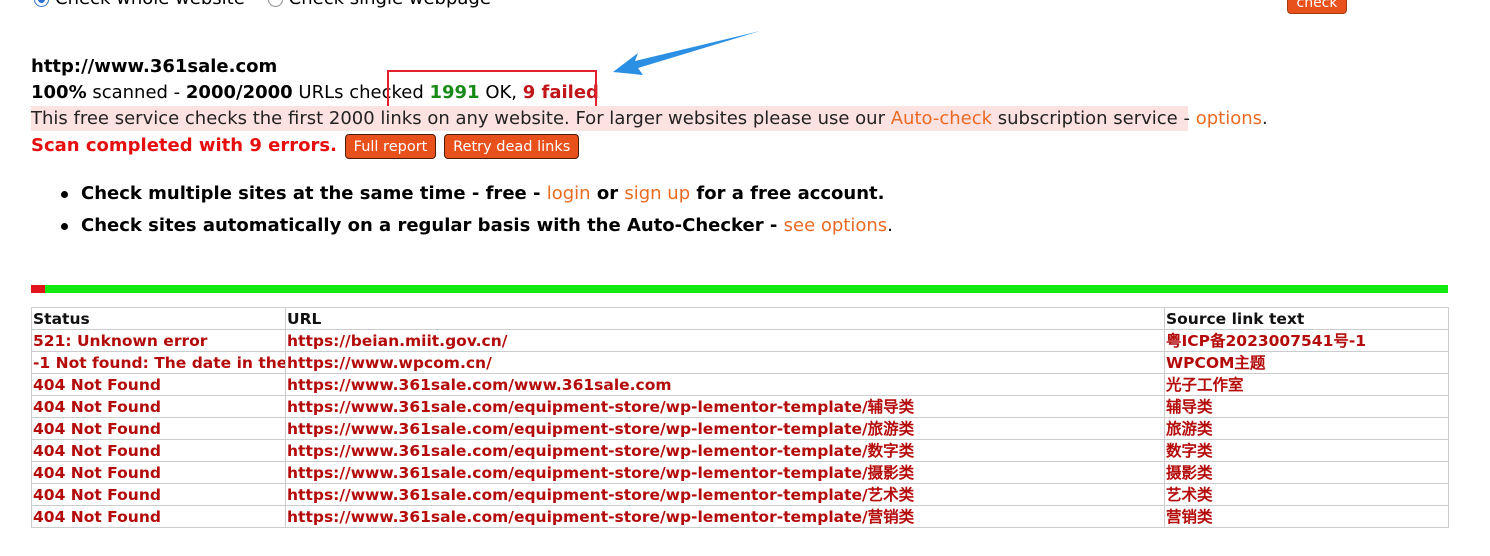 The image size is (1490, 556). Describe the element at coordinates (262, 5) in the screenshot. I see `scan-mode-options: Check whole website Check single webpage` at that location.